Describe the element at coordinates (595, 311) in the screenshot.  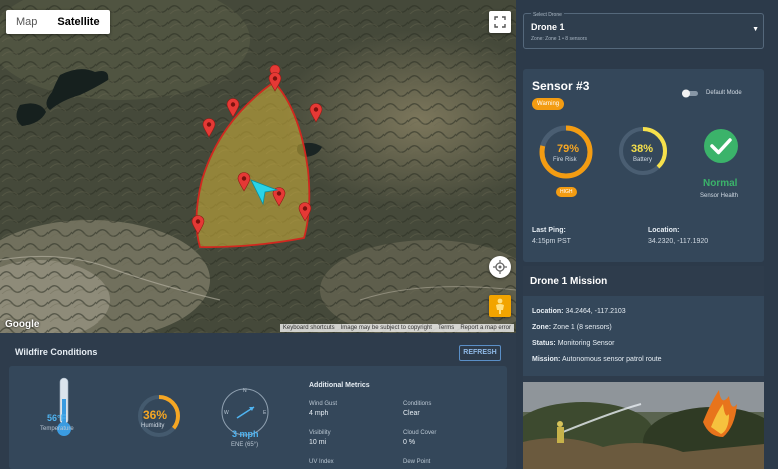
I see `mission-row-value: 34.2464, -117.2103` at that location.